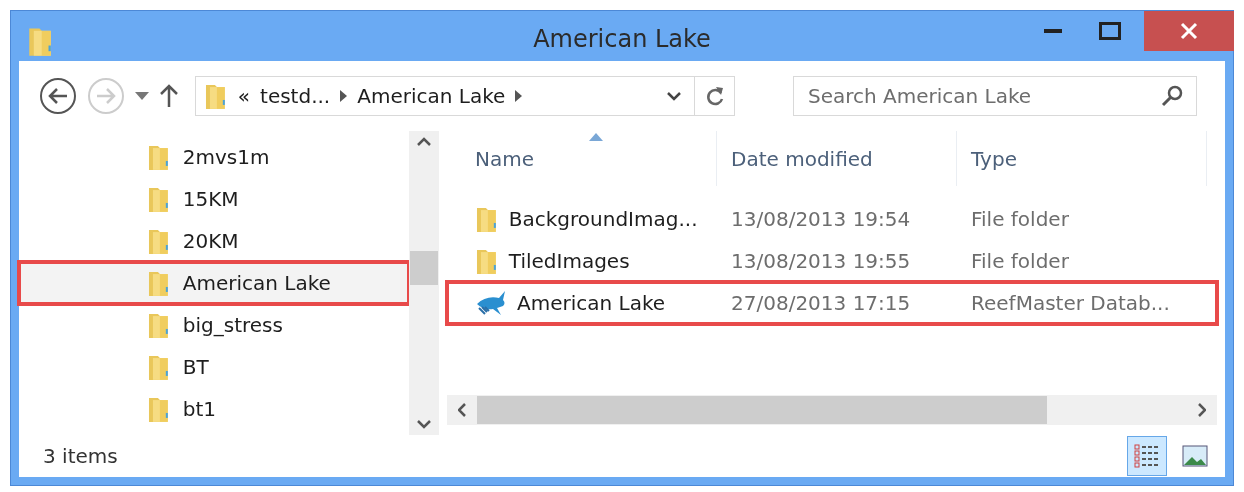  I want to click on nav-item: BT, so click(214, 367).